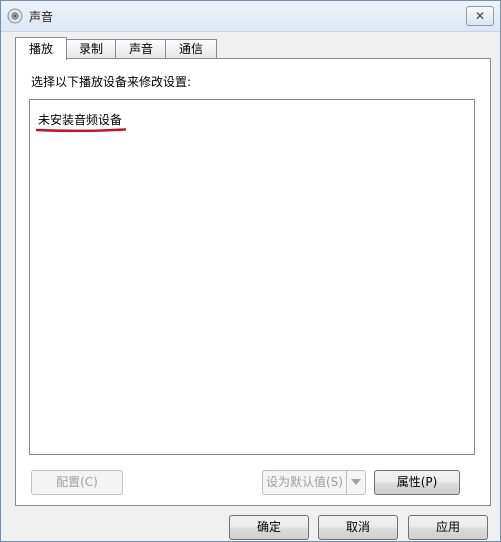  I want to click on no-device-message: 未安装音频设备, so click(80, 120).